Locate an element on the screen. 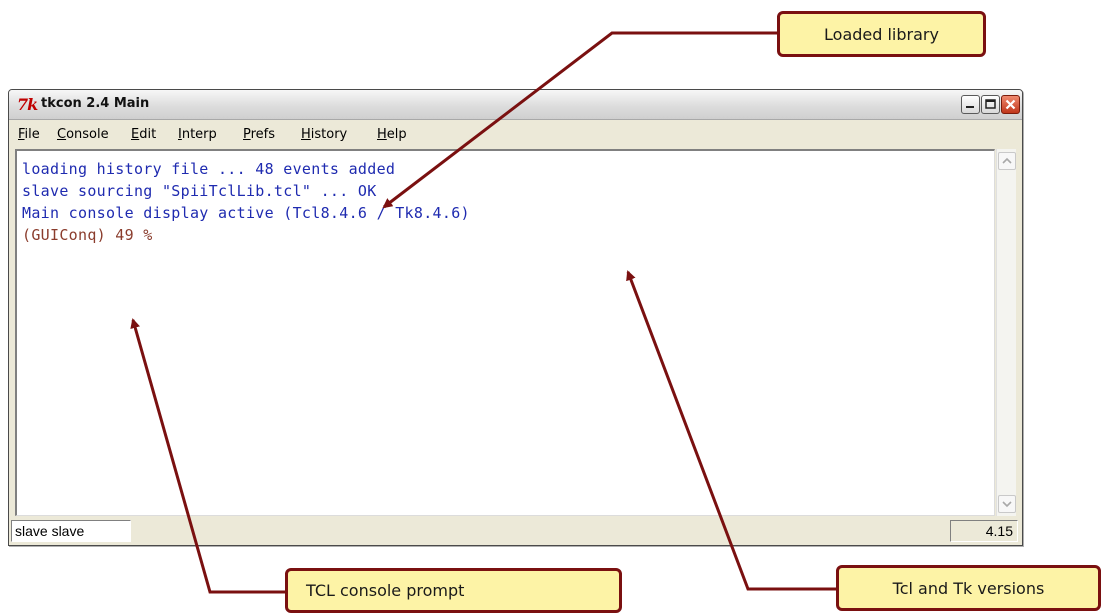  callout-console-prompt: TCL console prompt is located at coordinates (453, 590).